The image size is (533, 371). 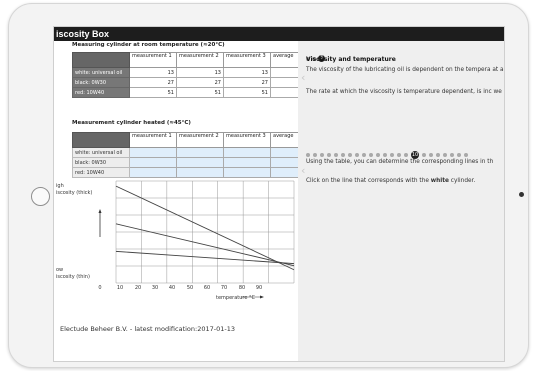 I want to click on table-row: white: universal oil 13 13 13 13, so click(x=190, y=72).